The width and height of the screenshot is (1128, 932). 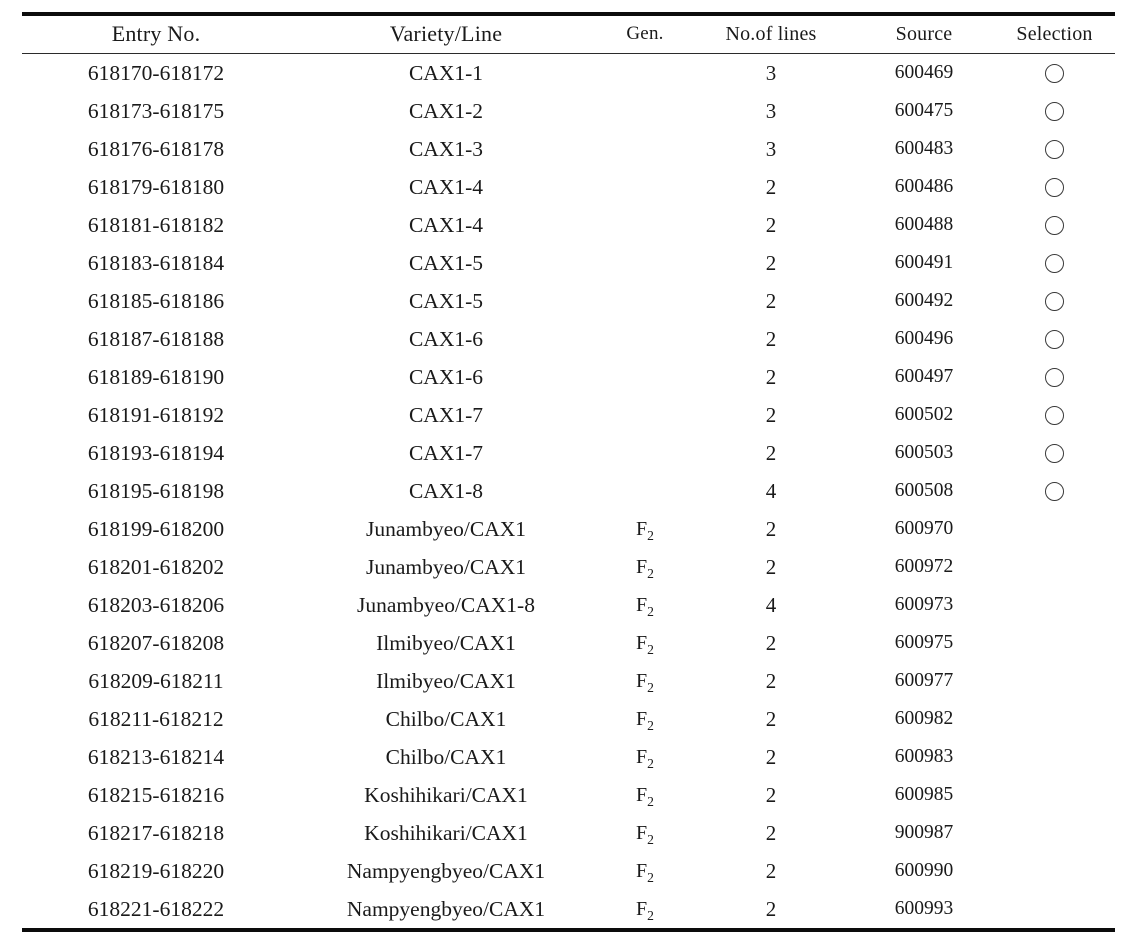 What do you see at coordinates (924, 72) in the screenshot?
I see `cell-source: 600469` at bounding box center [924, 72].